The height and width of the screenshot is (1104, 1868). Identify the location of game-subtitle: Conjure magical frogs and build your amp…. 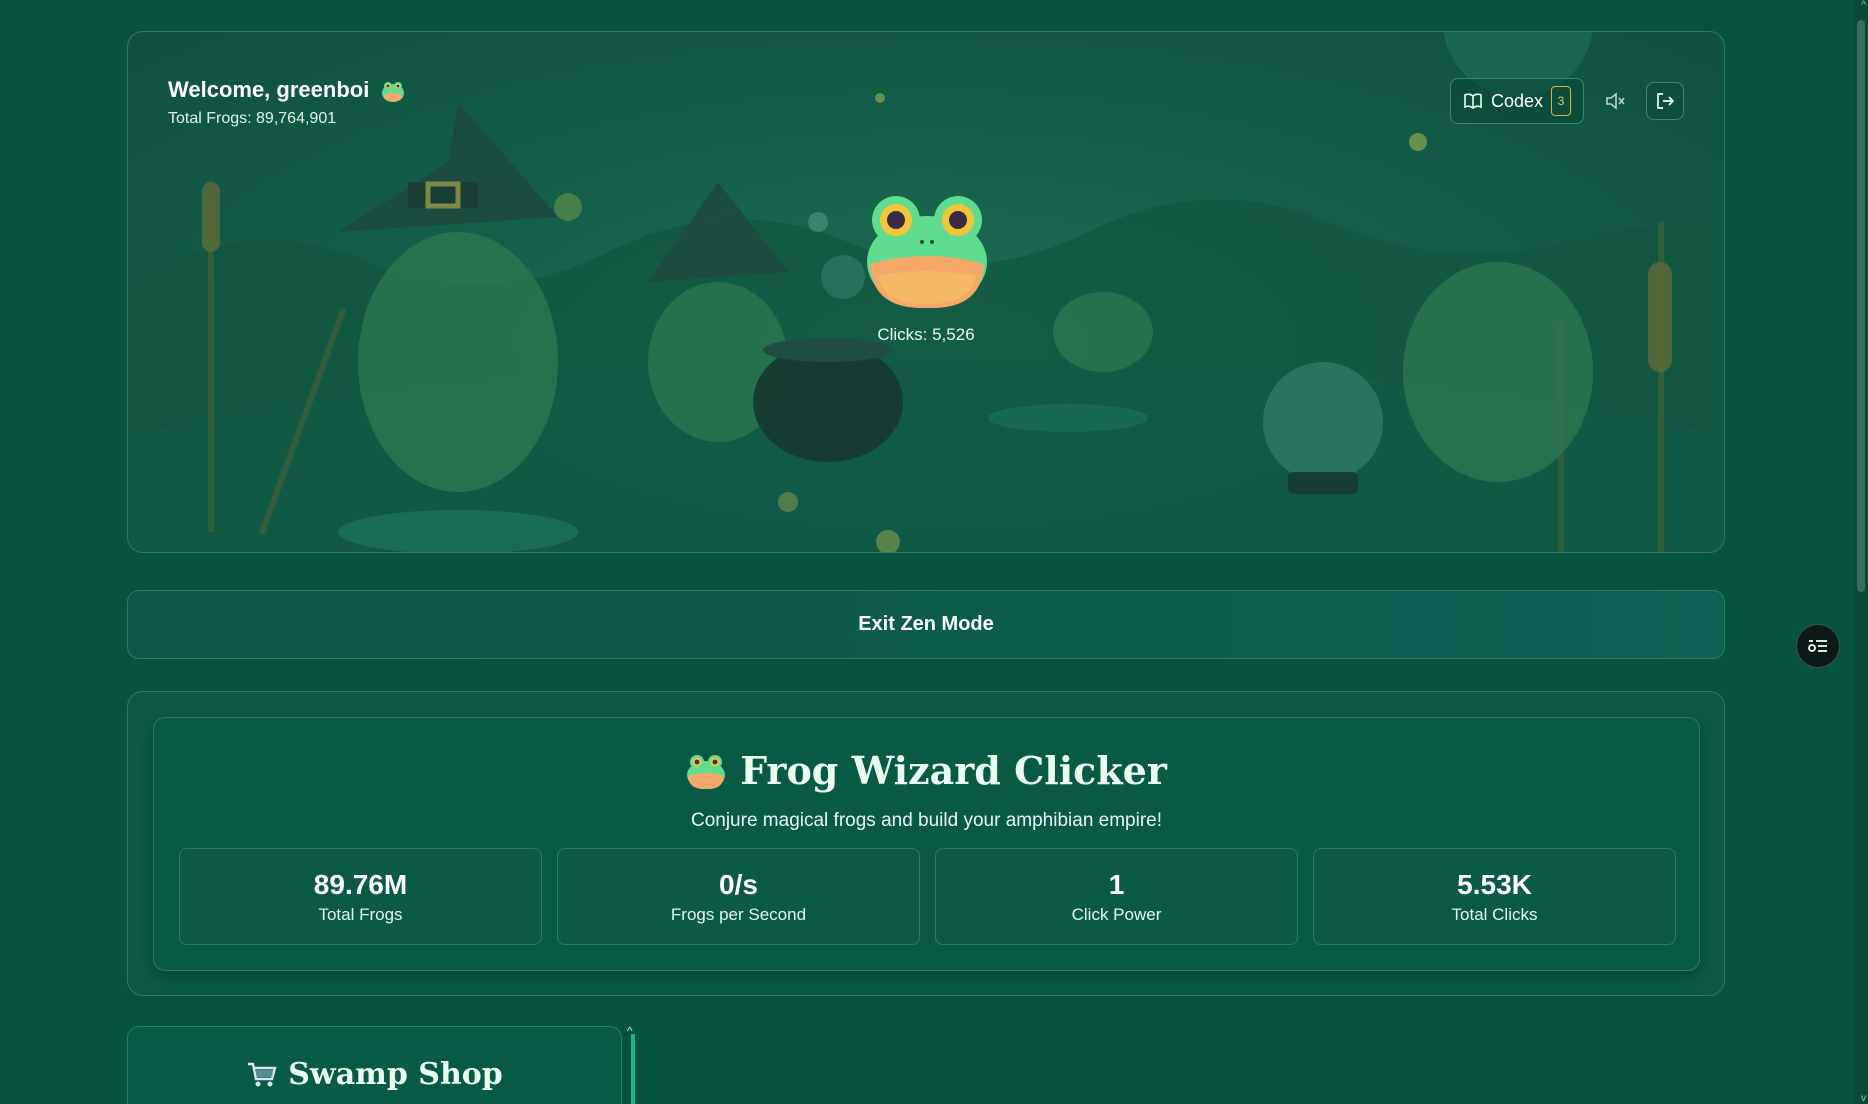
(926, 820).